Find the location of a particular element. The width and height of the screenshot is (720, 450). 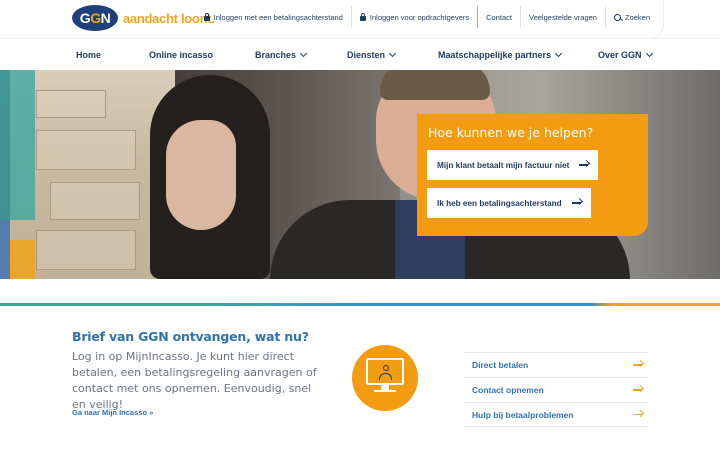

contact-label: Contact is located at coordinates (499, 17).